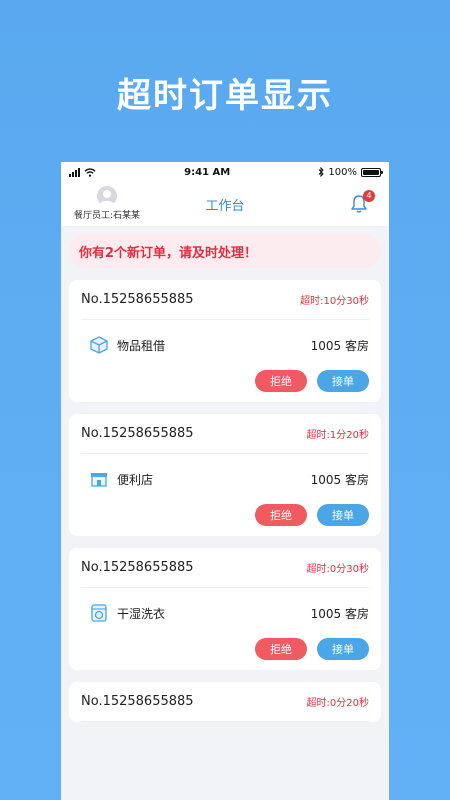 The image size is (450, 800). Describe the element at coordinates (225, 251) in the screenshot. I see `new-order-alert: 你有2个新订单，请及时处理！` at that location.